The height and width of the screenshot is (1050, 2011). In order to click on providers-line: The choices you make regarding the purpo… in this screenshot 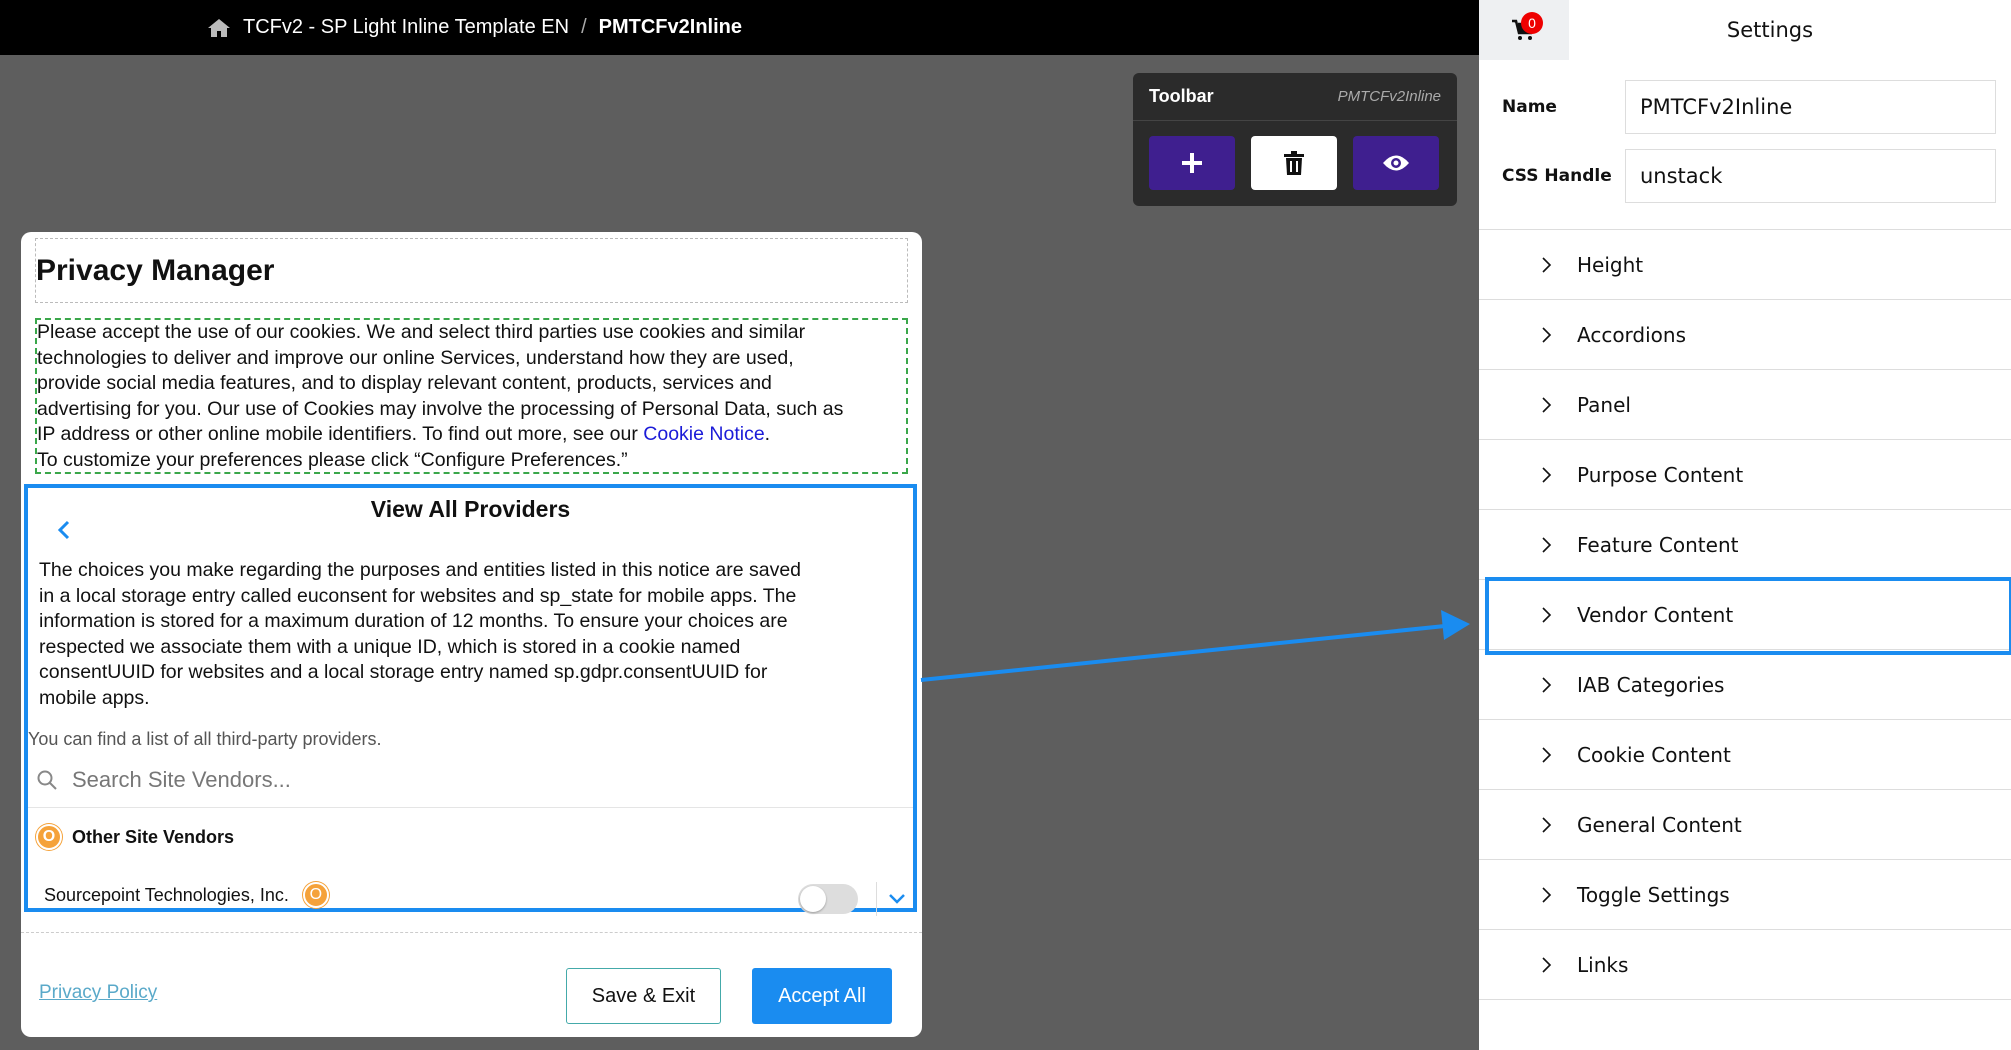, I will do `click(420, 570)`.